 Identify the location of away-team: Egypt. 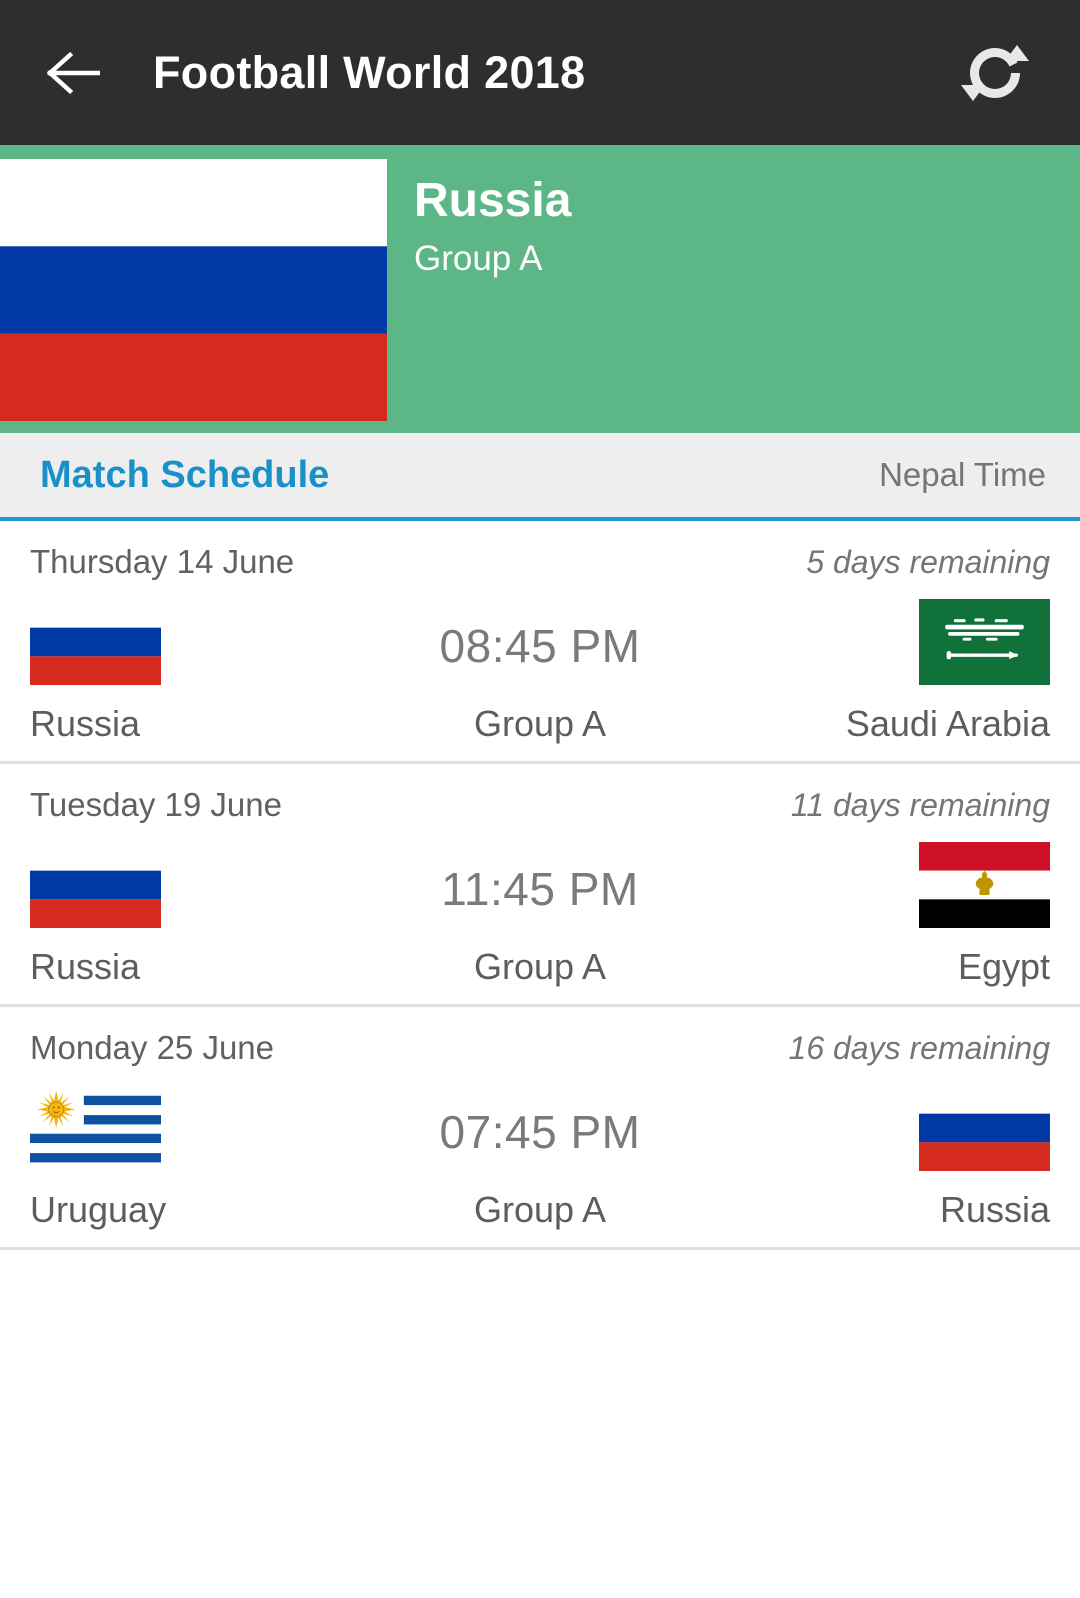
(920, 915).